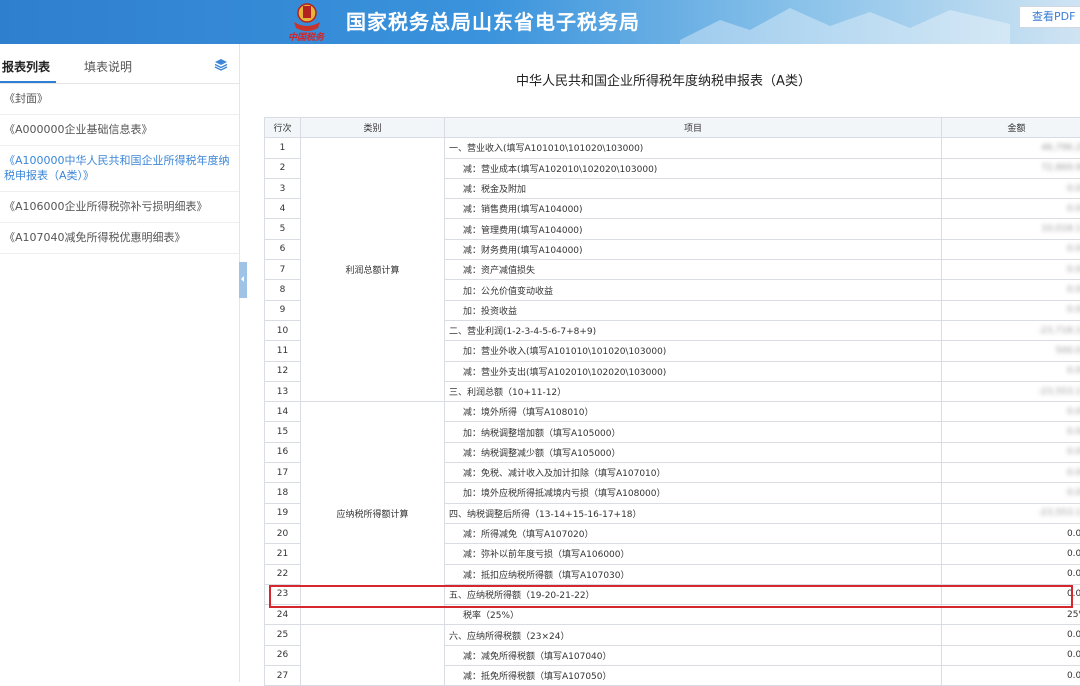 This screenshot has height=686, width=1080. I want to click on sidebar-tabs: 报表列表 填表说明, so click(119, 64).